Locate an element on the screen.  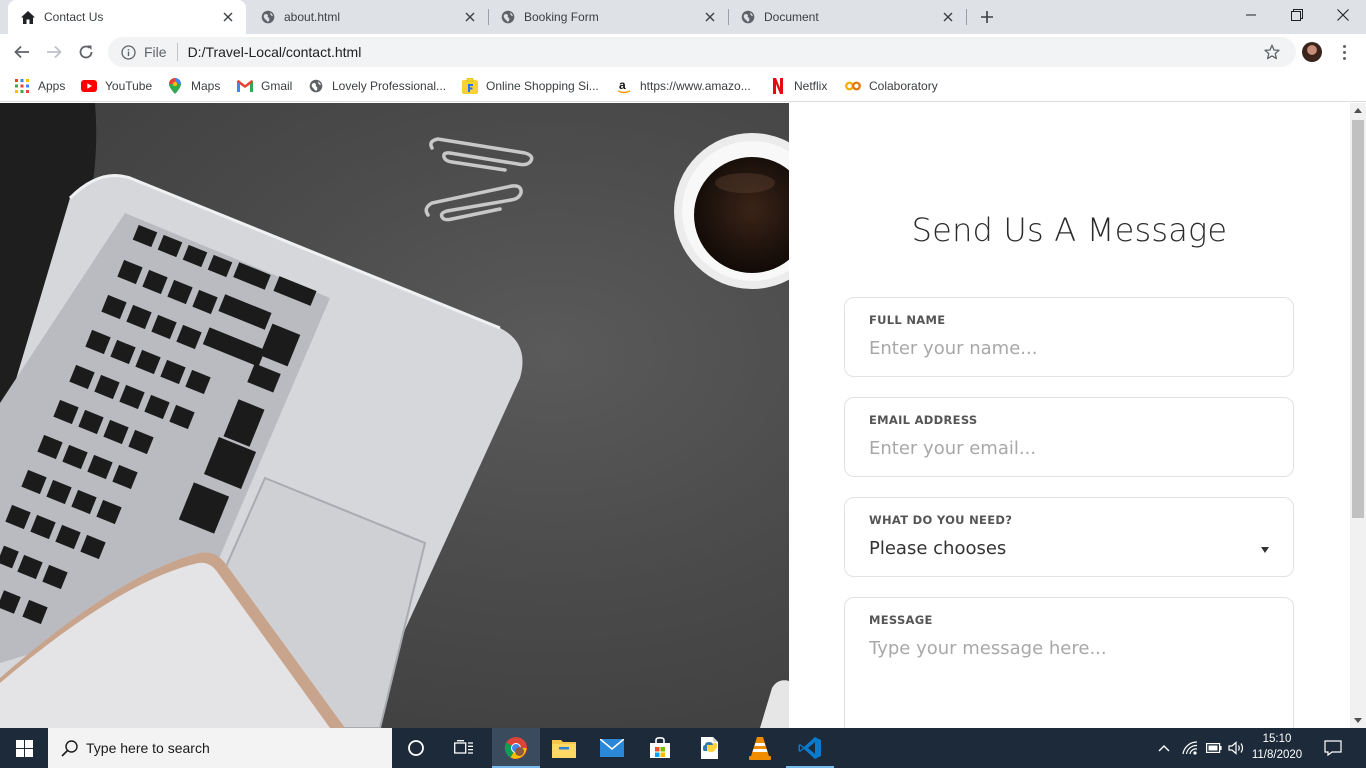
form-title: Send Us A Message is located at coordinates (1069, 230).